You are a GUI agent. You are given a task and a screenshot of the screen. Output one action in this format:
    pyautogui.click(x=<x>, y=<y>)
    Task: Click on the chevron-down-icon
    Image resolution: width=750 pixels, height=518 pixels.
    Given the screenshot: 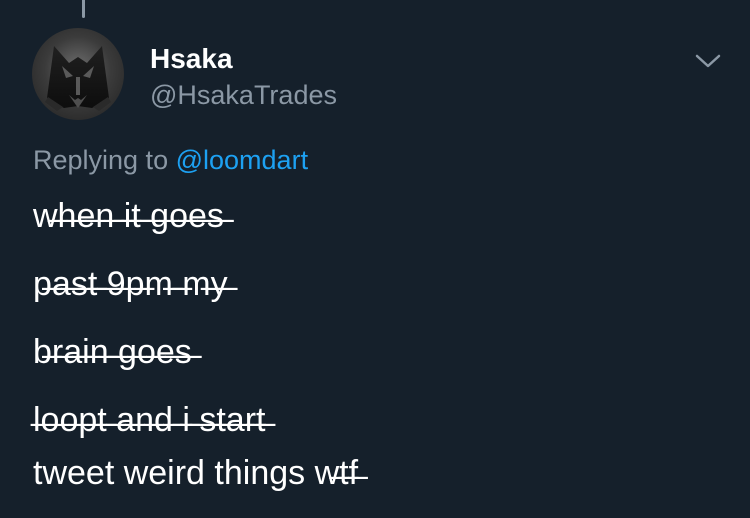 What is the action you would take?
    pyautogui.click(x=708, y=61)
    